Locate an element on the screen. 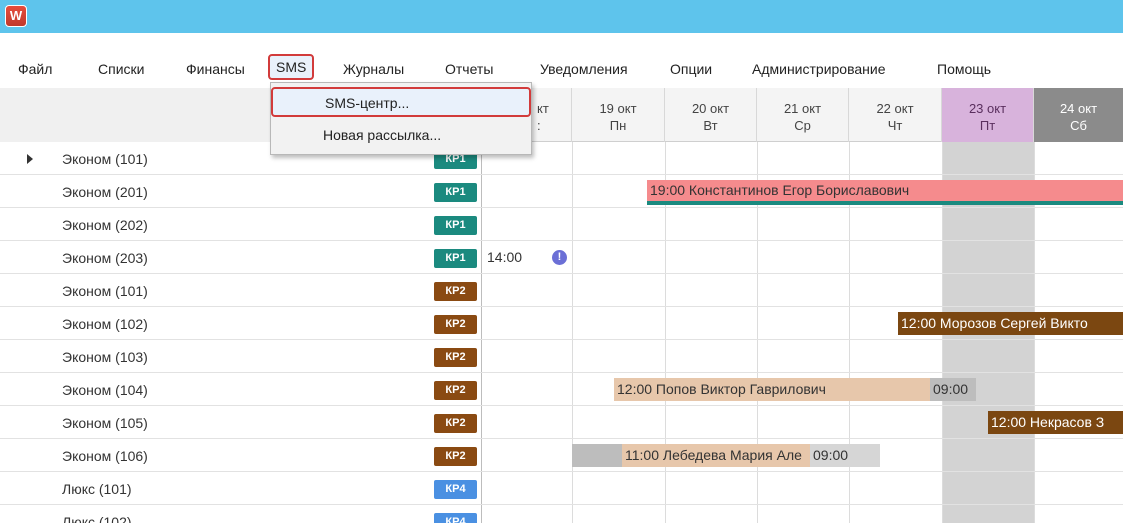  day-weekday: Пт is located at coordinates (987, 125).